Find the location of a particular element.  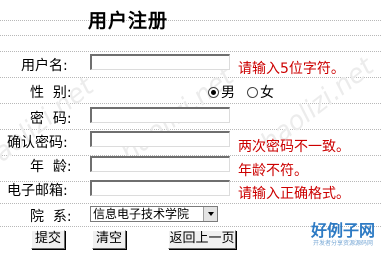

radio-unchecked-icon is located at coordinates (252, 92).